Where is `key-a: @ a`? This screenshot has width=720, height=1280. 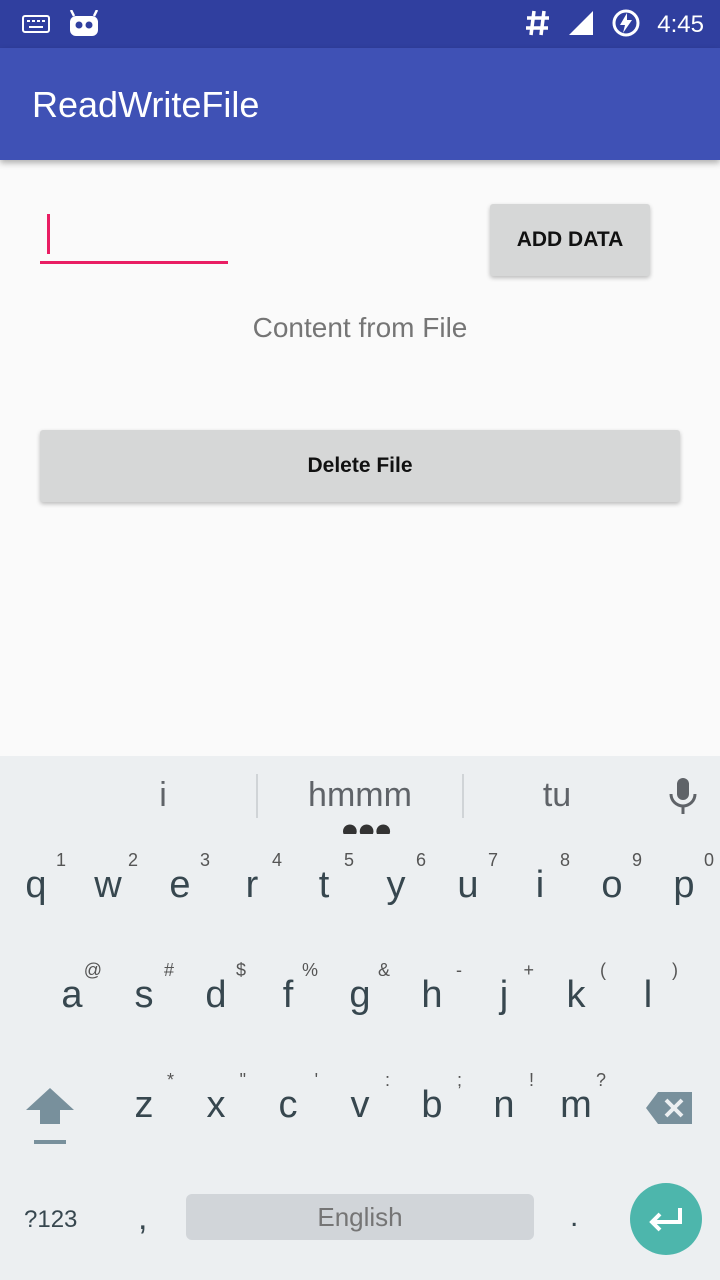 key-a: @ a is located at coordinates (72, 998).